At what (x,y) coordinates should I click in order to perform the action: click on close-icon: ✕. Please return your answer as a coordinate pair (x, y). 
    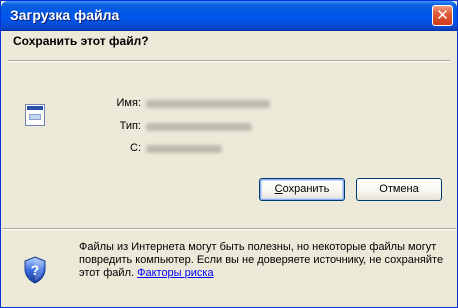
    Looking at the image, I should click on (442, 15).